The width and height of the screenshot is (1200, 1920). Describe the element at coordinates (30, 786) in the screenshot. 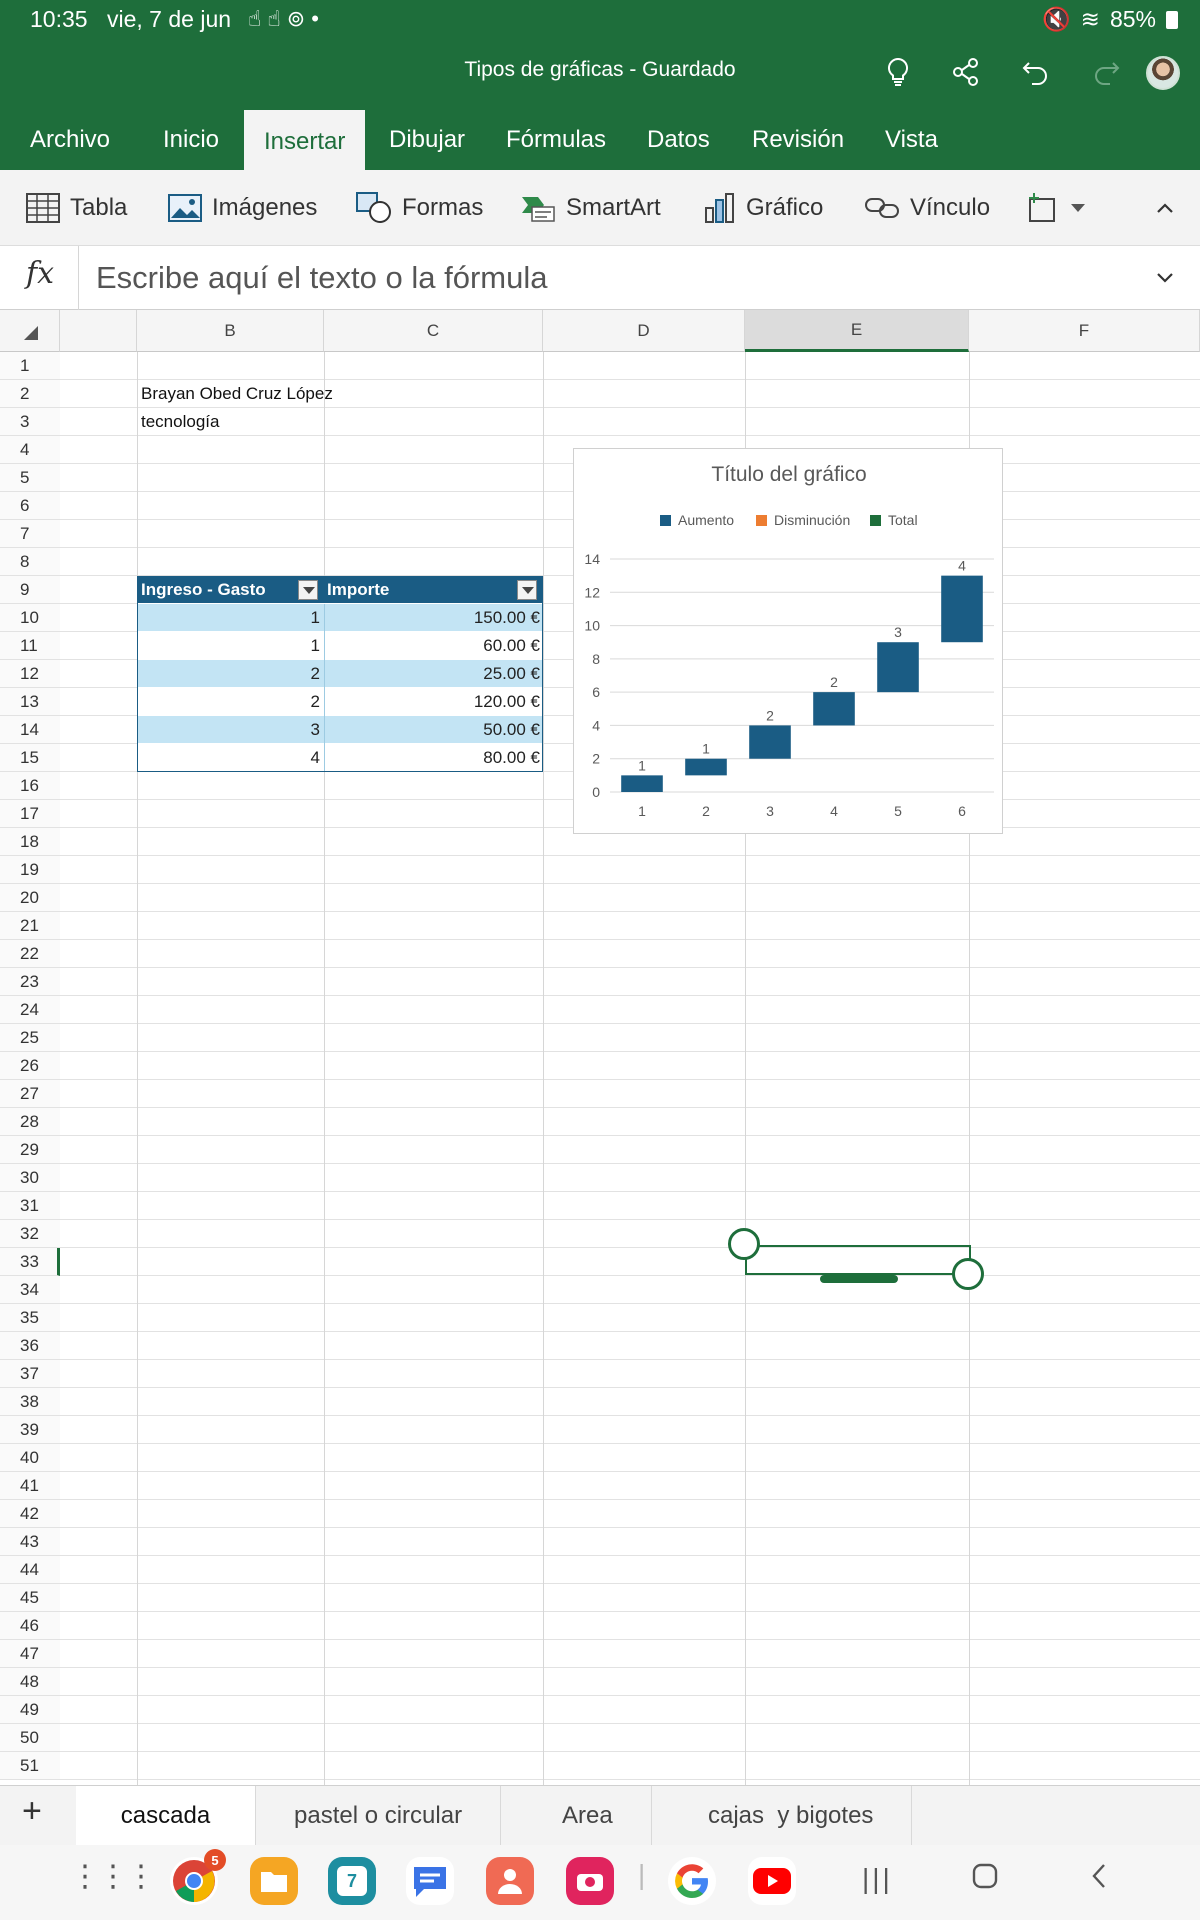

I see `row-header: 16` at that location.